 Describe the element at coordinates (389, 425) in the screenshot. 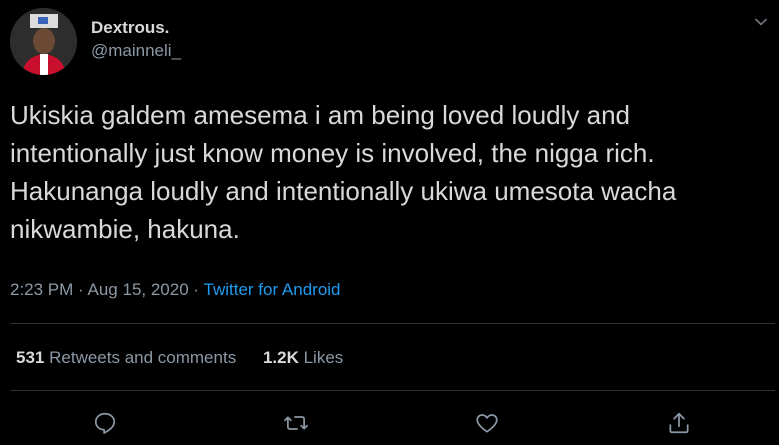

I see `action-bar` at that location.